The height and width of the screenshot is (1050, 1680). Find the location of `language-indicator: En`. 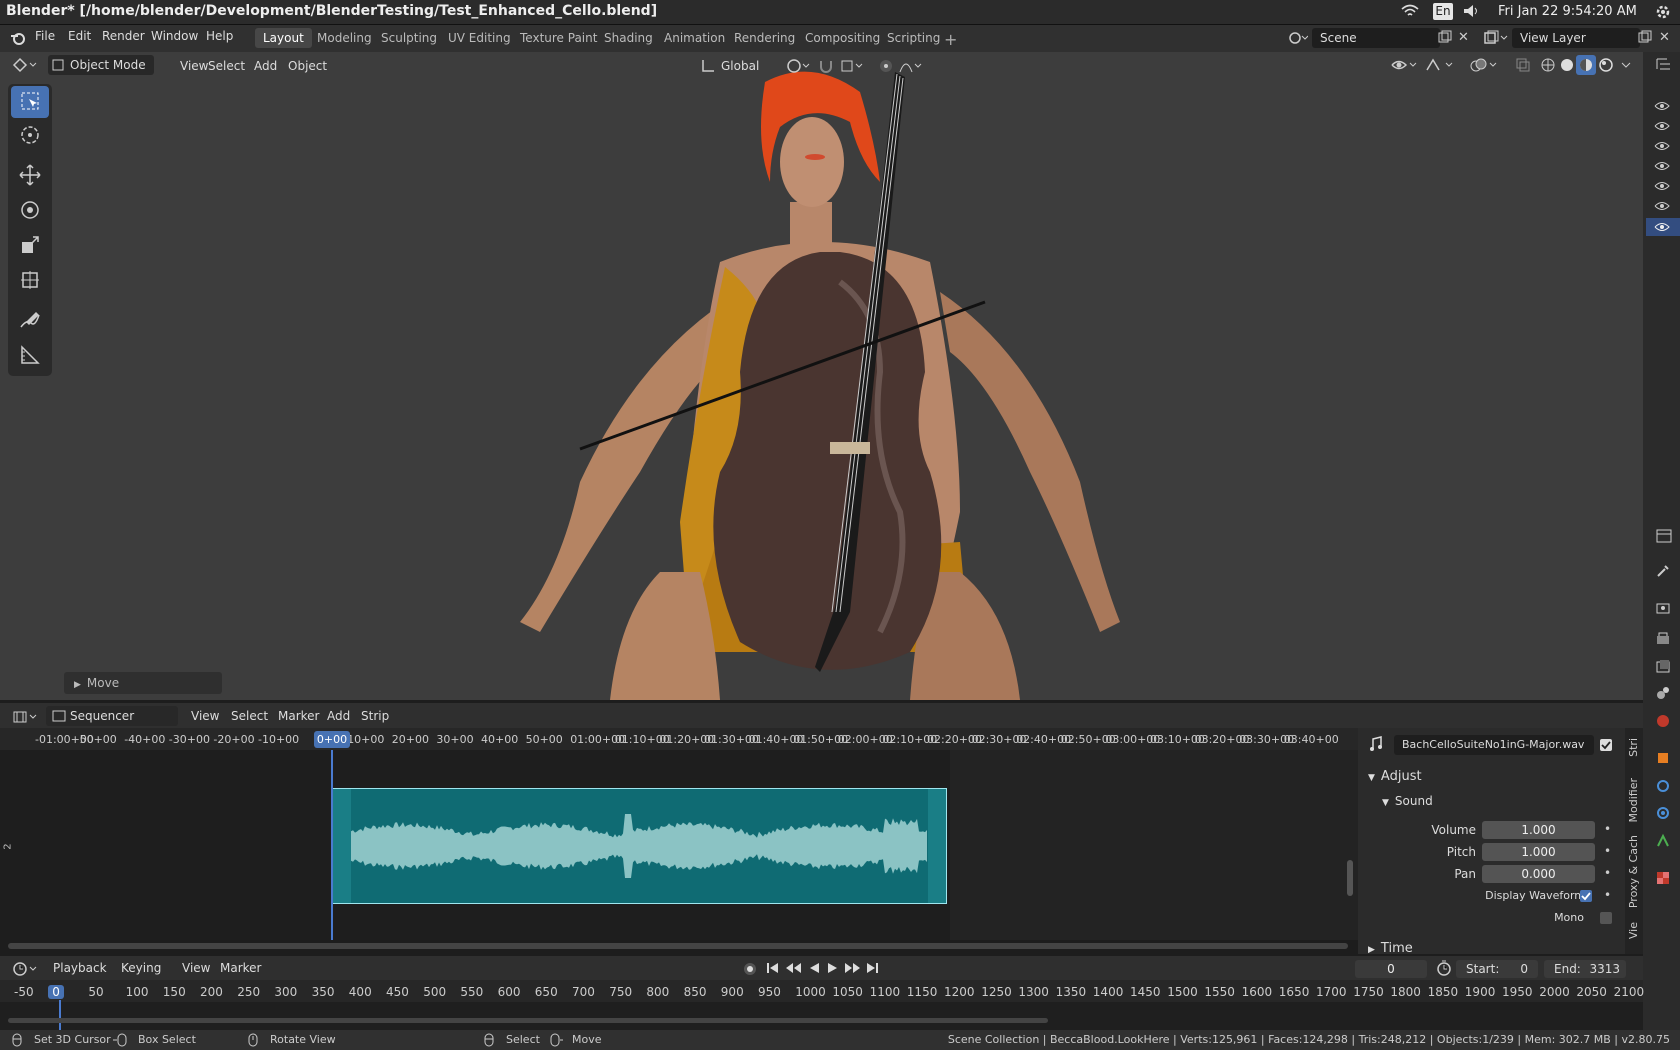

language-indicator: En is located at coordinates (1443, 11).